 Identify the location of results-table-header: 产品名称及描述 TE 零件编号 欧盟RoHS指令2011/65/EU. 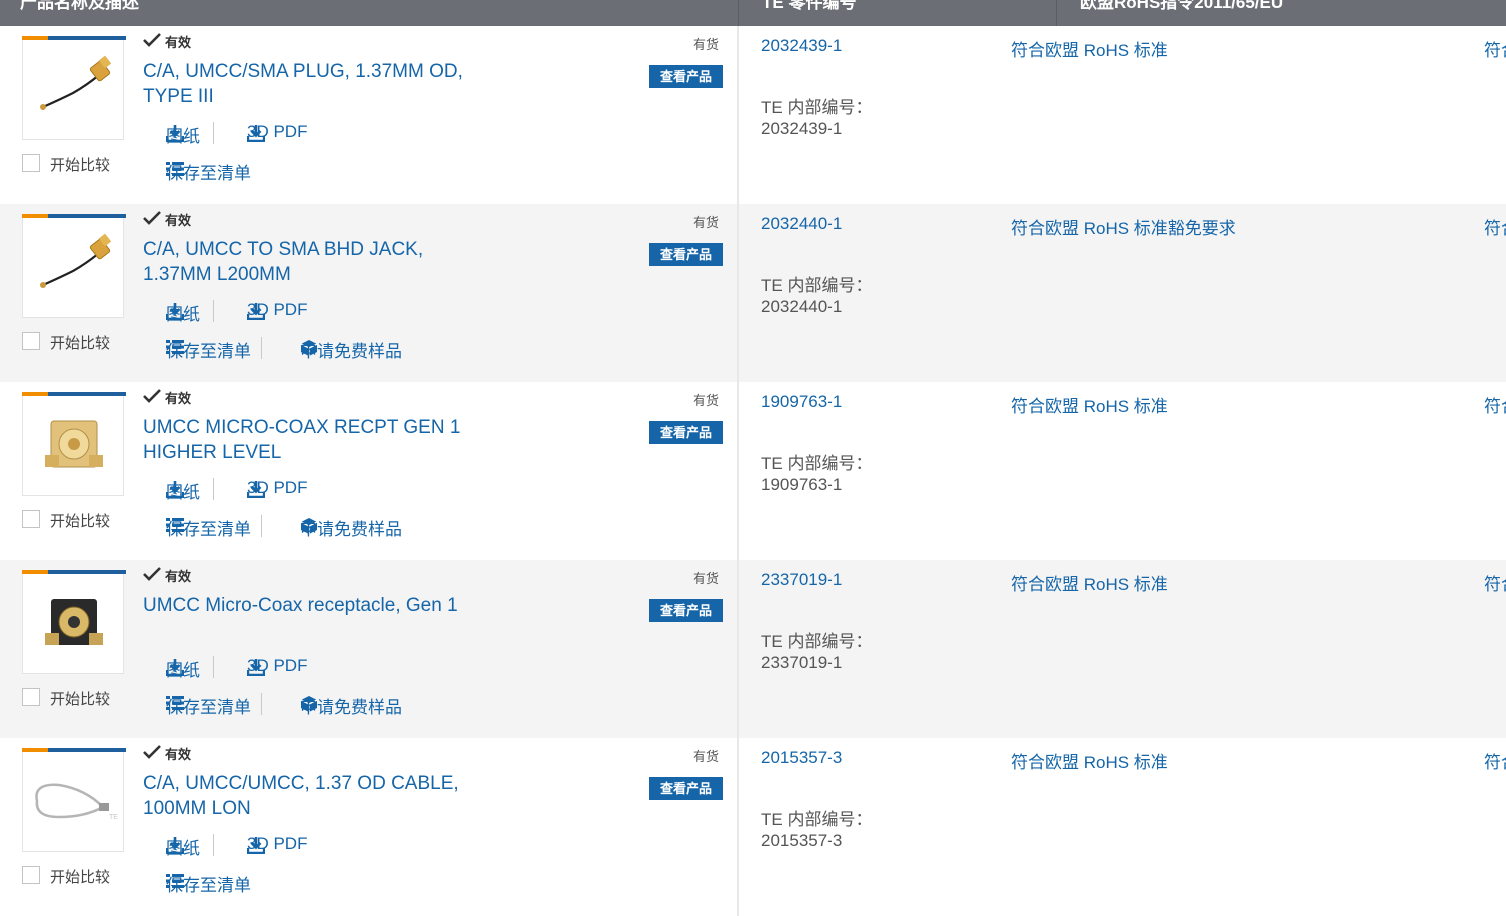
(753, 13).